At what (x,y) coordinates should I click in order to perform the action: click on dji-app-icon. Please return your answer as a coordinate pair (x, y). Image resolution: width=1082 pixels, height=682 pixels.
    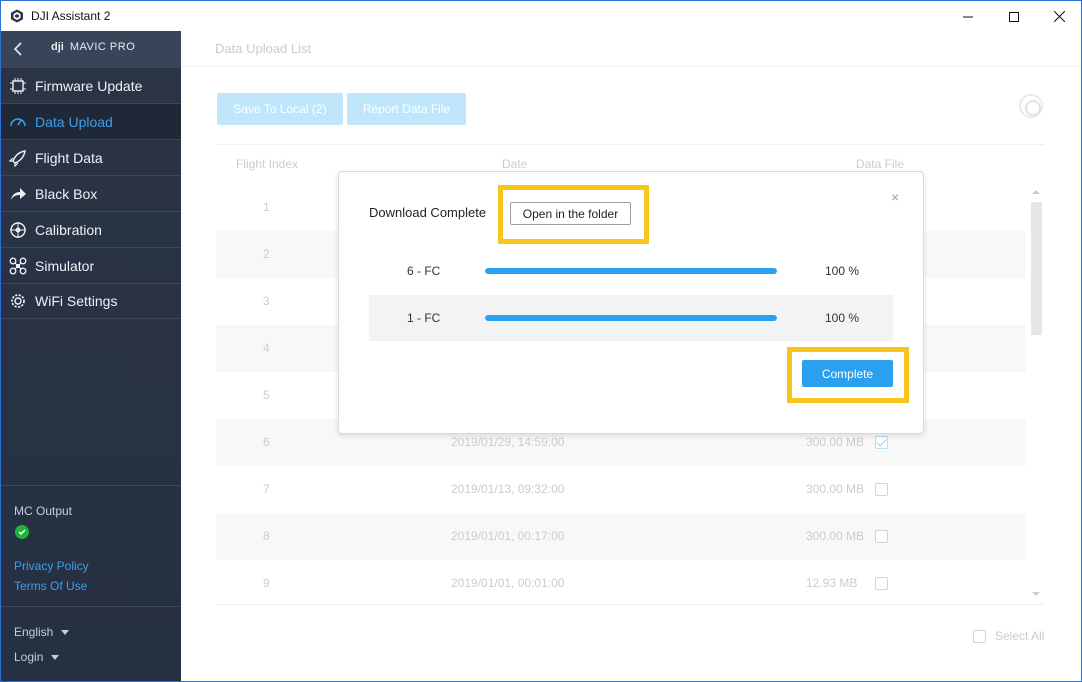
    Looking at the image, I should click on (17, 16).